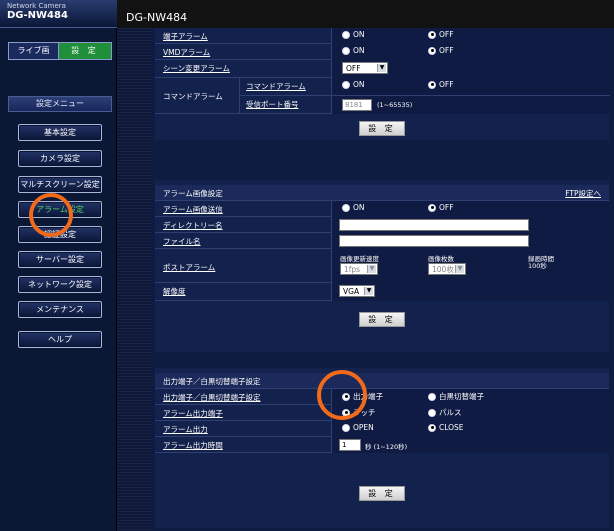 This screenshot has height=531, width=614. Describe the element at coordinates (350, 445) in the screenshot. I see `output-time-input: 1` at that location.